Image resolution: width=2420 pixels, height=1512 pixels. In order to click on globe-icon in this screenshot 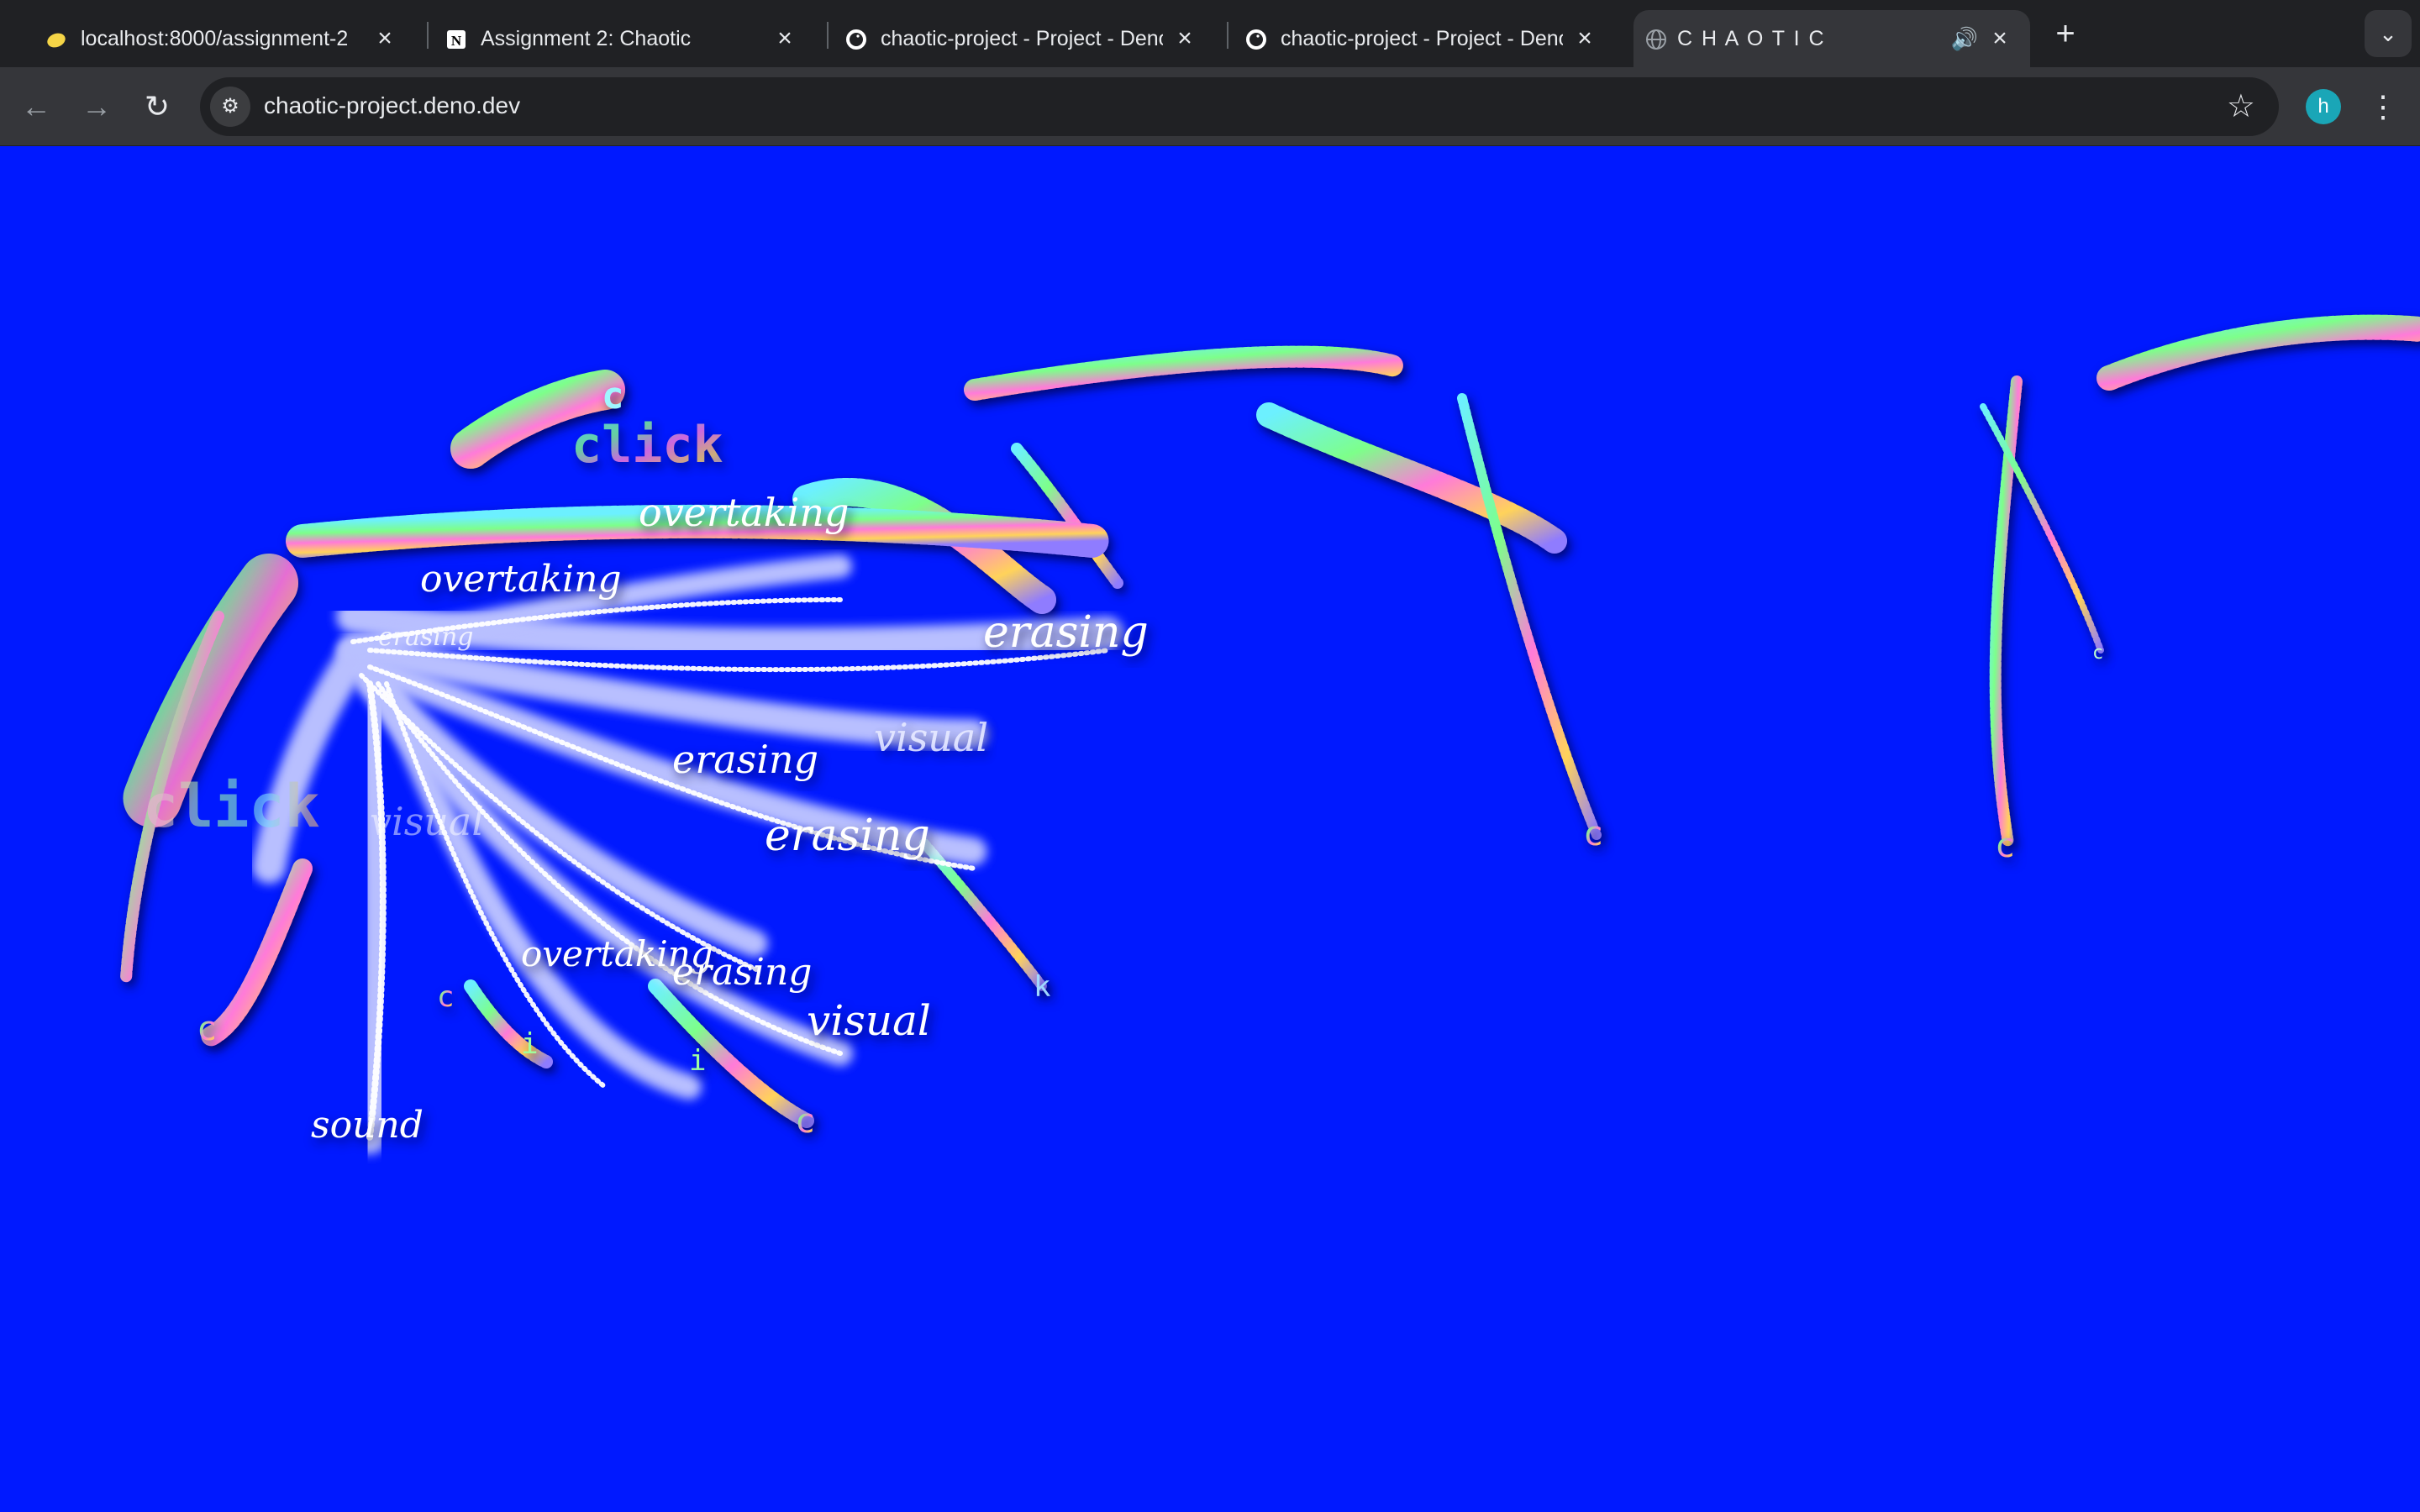, I will do `click(1656, 39)`.